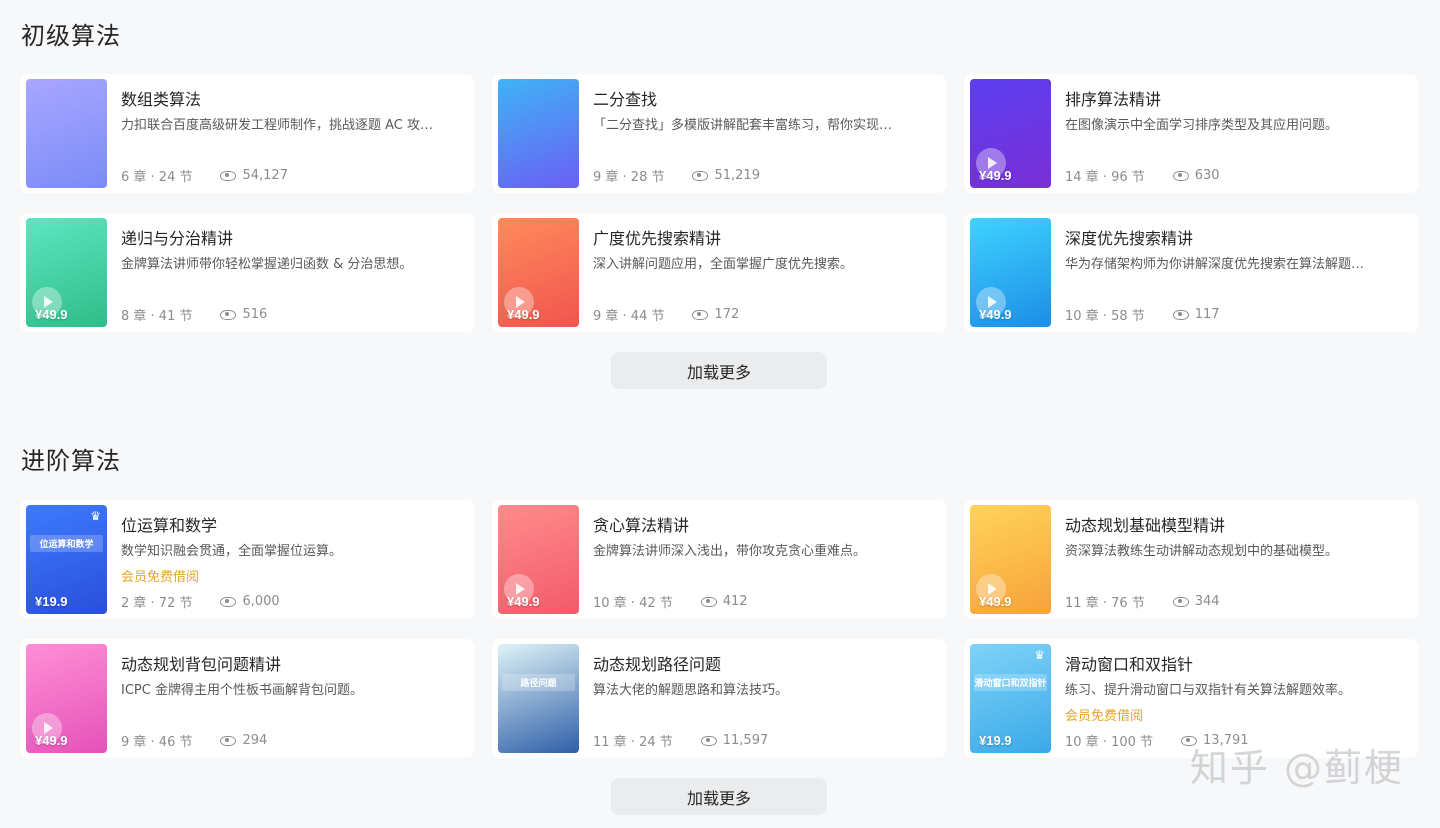  What do you see at coordinates (723, 264) in the screenshot?
I see `course-description: 深入讲解问题应用，全面掌握广度优先搜索。` at bounding box center [723, 264].